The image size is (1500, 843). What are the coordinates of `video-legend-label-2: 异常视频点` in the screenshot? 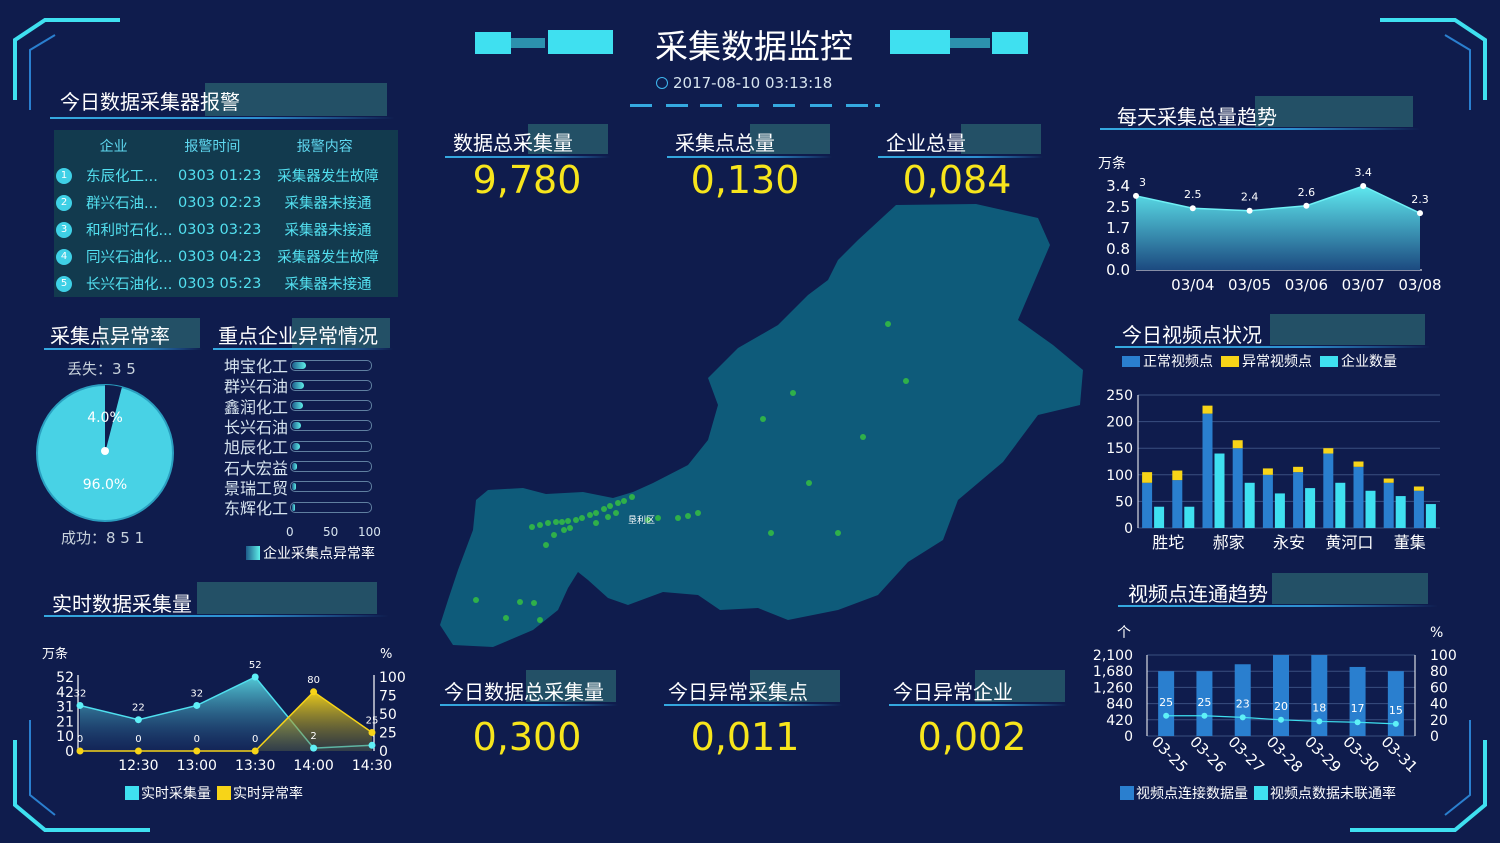 It's located at (1277, 362).